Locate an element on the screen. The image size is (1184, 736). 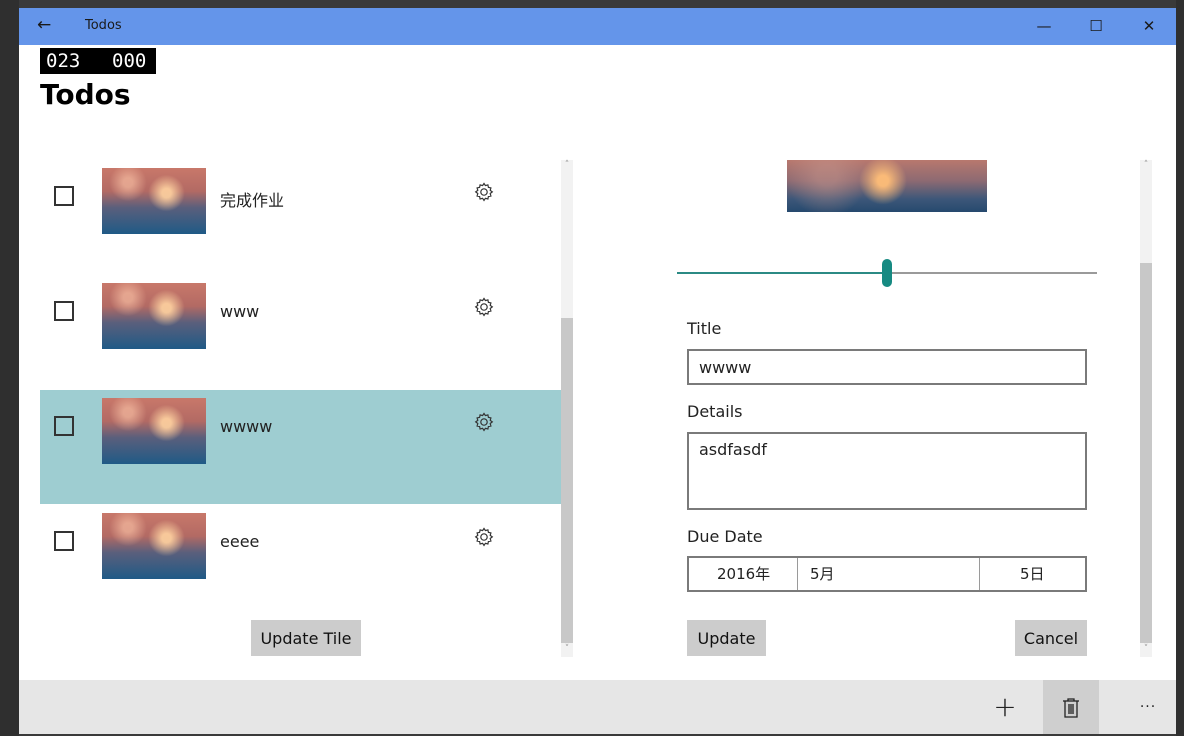
minimize-icon: — is located at coordinates (1044, 26).